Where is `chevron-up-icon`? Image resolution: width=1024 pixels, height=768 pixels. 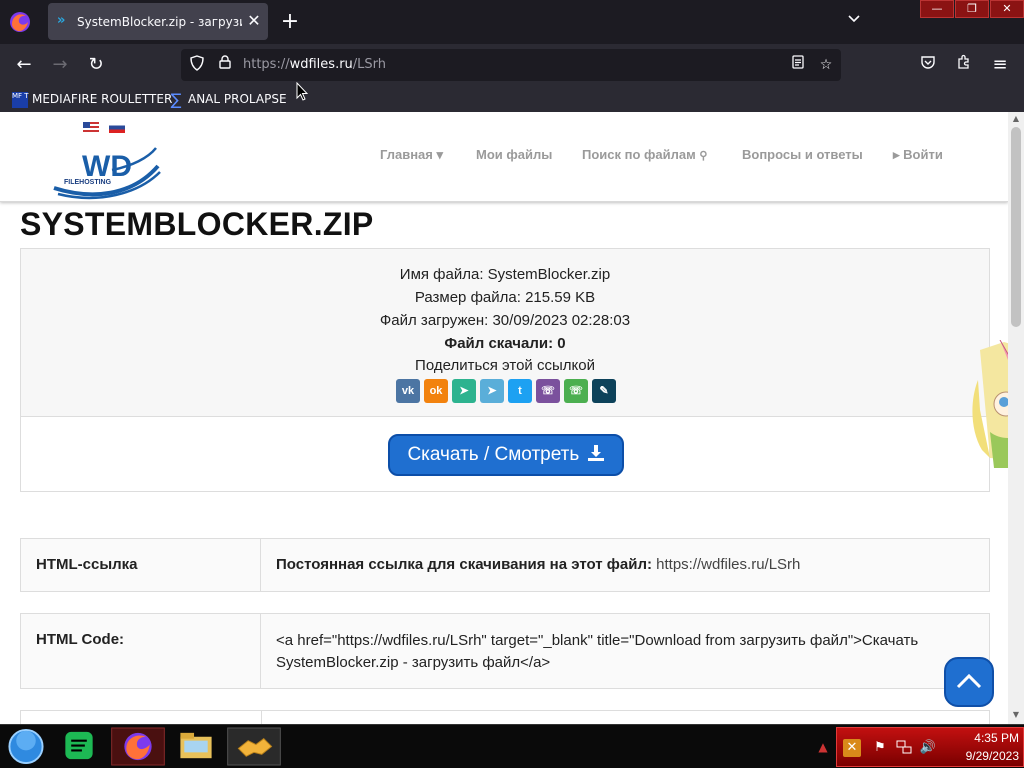 chevron-up-icon is located at coordinates (969, 681).